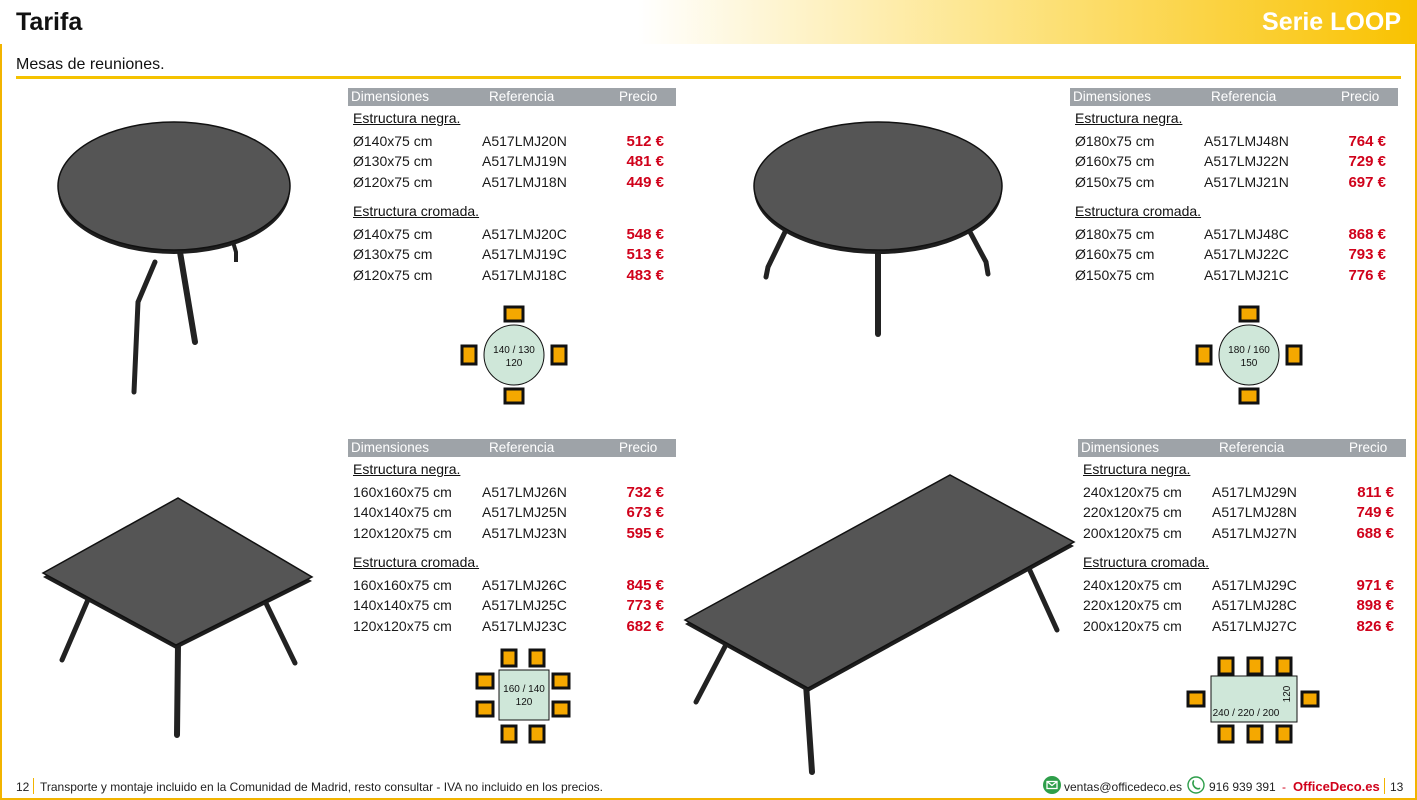  What do you see at coordinates (1397, 787) in the screenshot?
I see `page-number-right: 13` at bounding box center [1397, 787].